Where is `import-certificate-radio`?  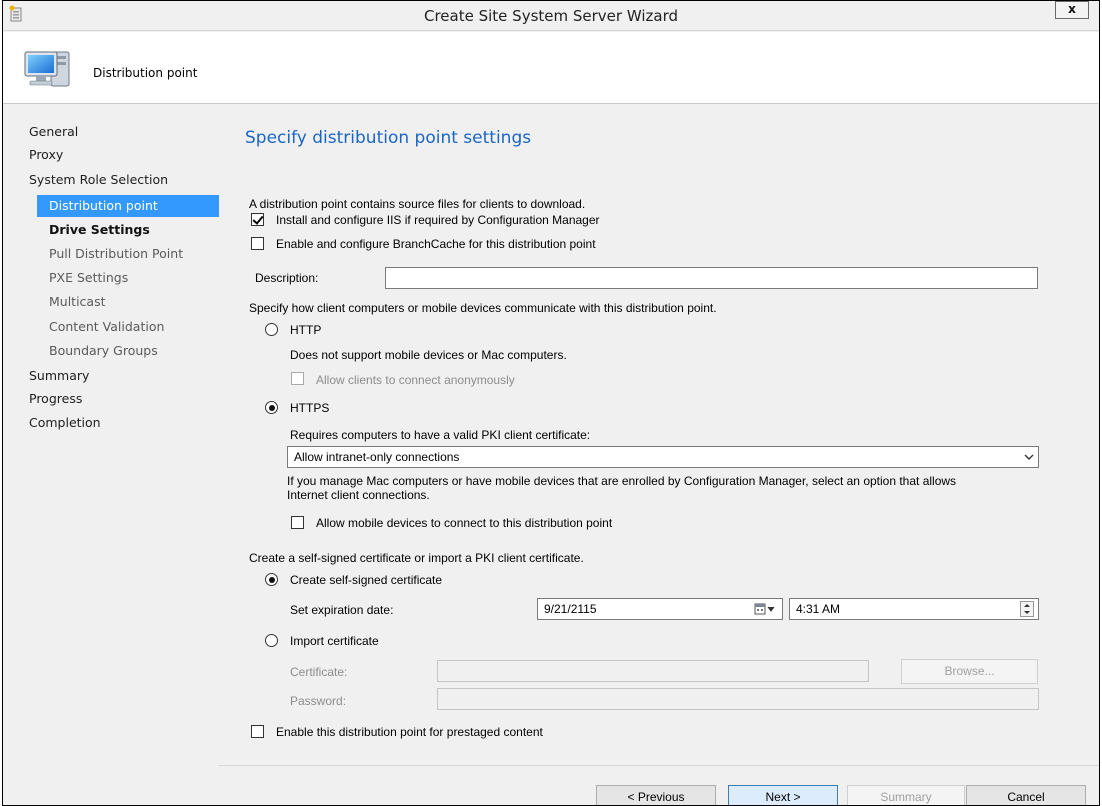
import-certificate-radio is located at coordinates (271, 640).